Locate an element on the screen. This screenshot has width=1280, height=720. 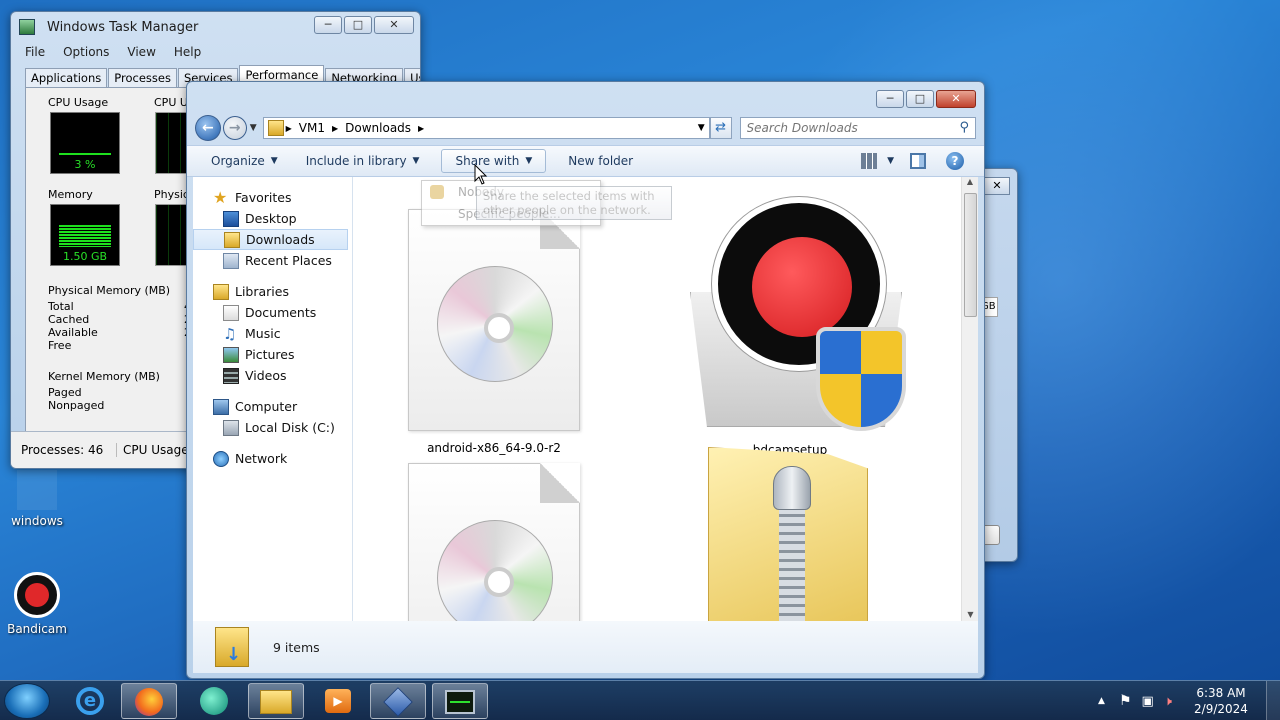
nav-label: Libraries is located at coordinates (262, 291).